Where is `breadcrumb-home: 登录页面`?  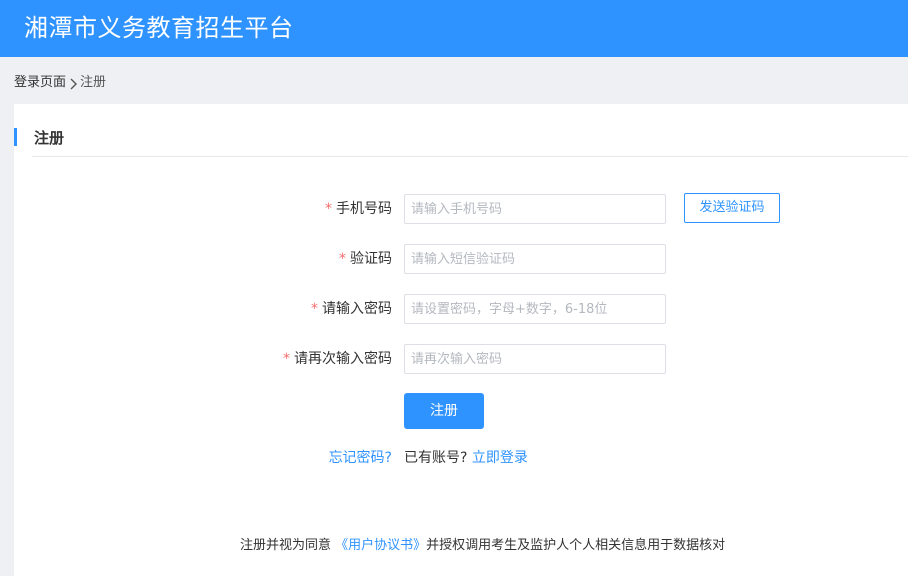 breadcrumb-home: 登录页面 is located at coordinates (40, 83).